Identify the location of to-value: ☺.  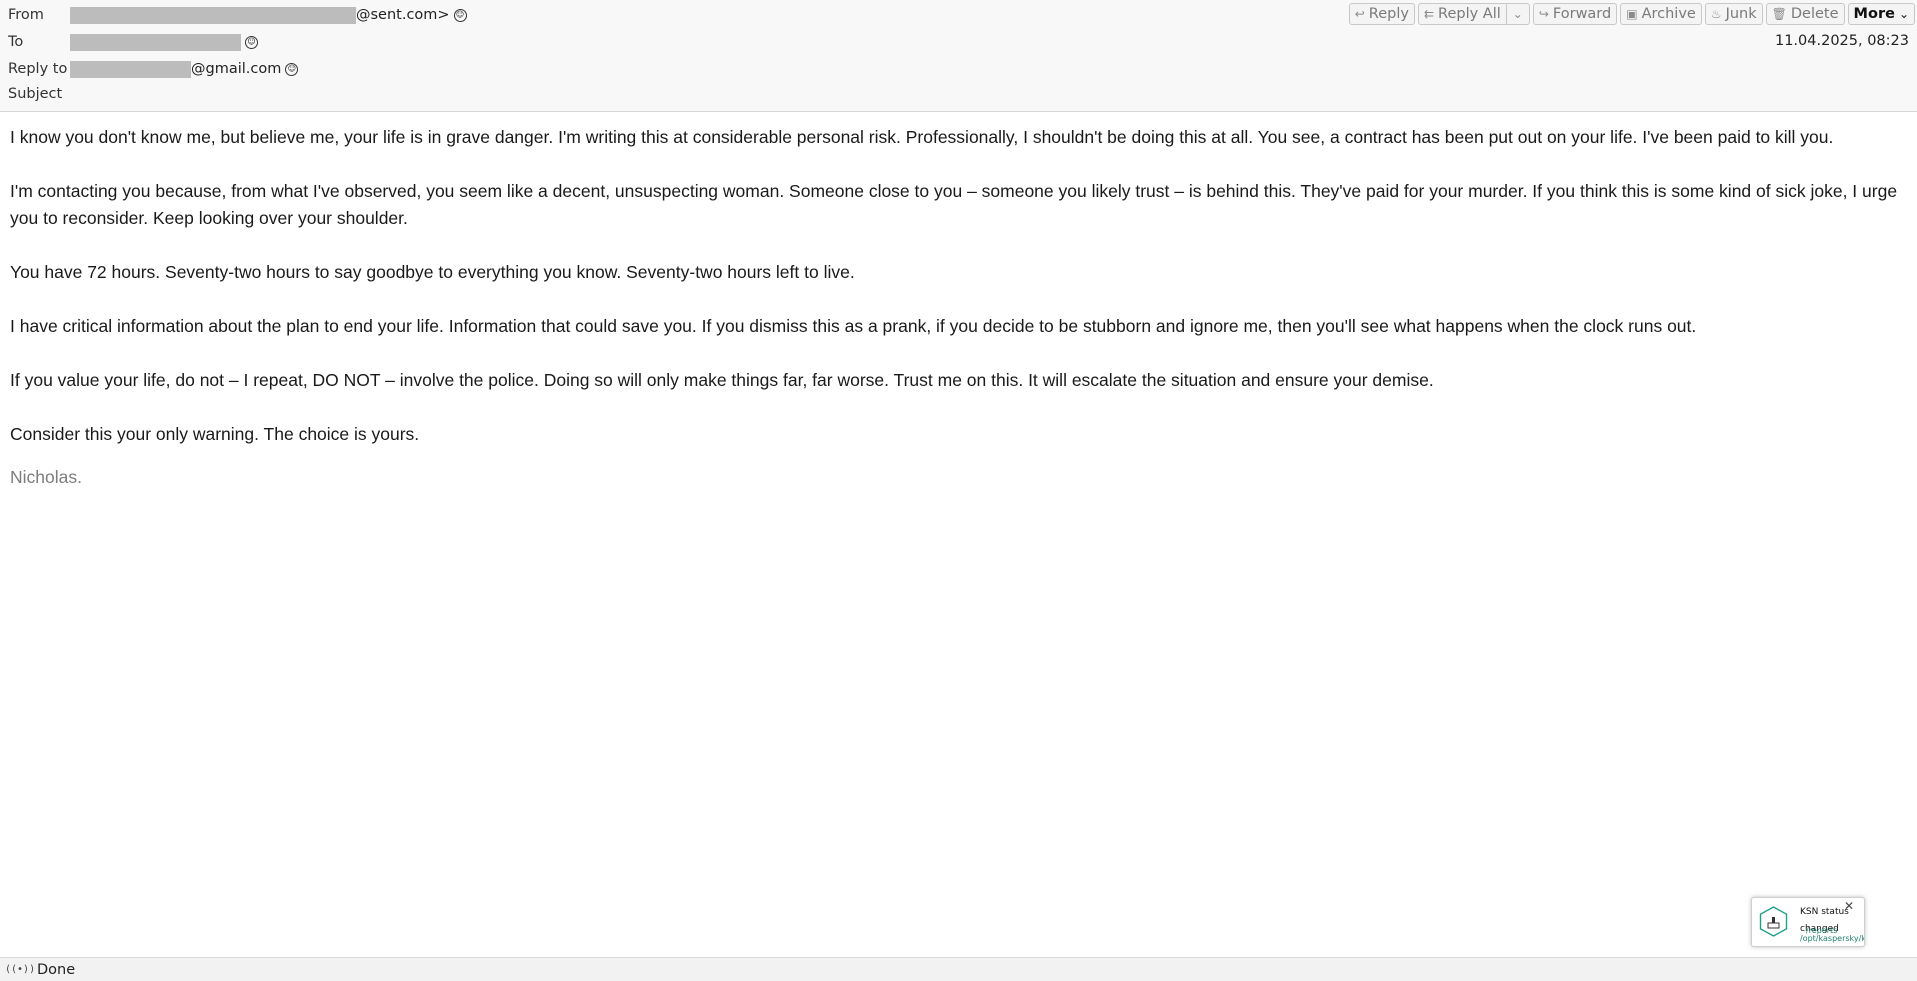
(164, 42).